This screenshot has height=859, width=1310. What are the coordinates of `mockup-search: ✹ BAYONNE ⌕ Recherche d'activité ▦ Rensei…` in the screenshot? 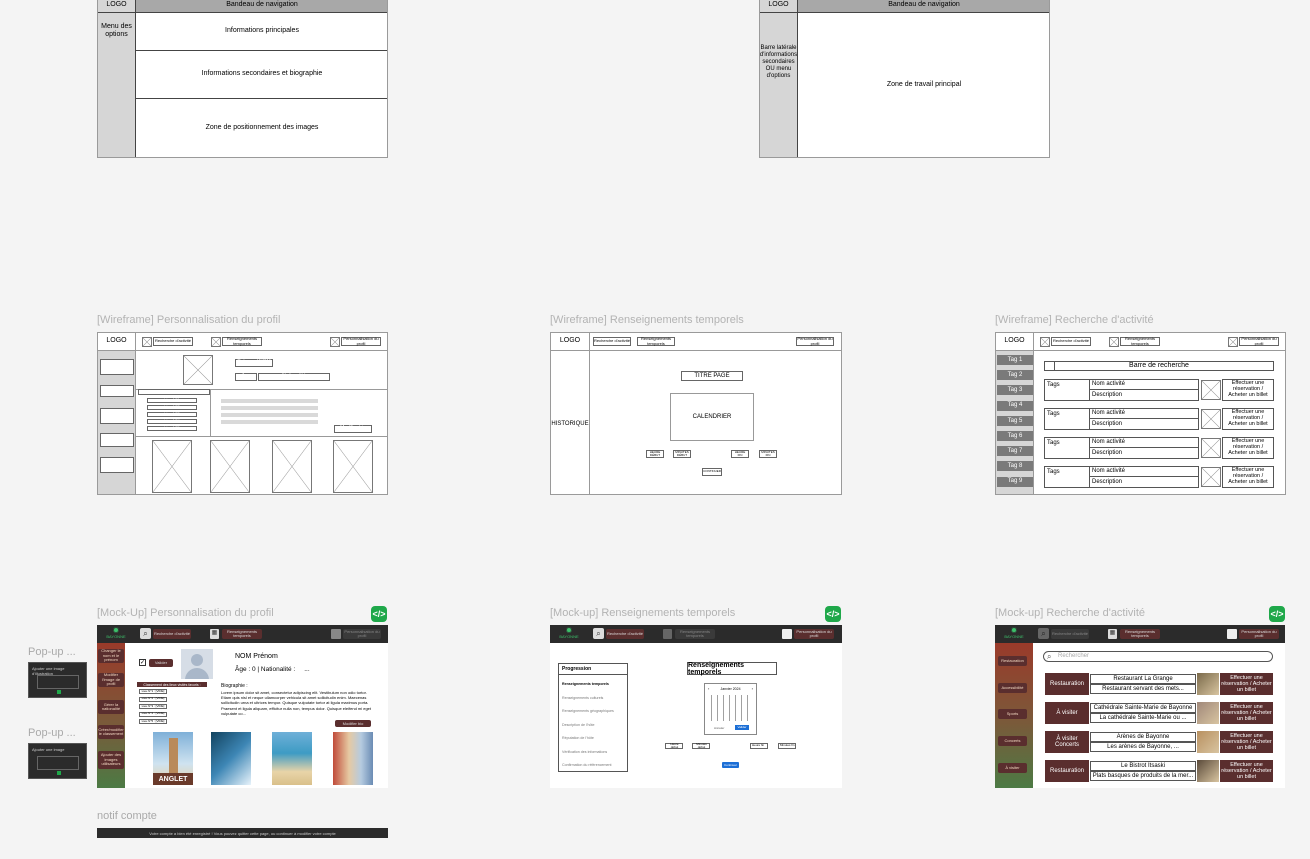 It's located at (1140, 706).